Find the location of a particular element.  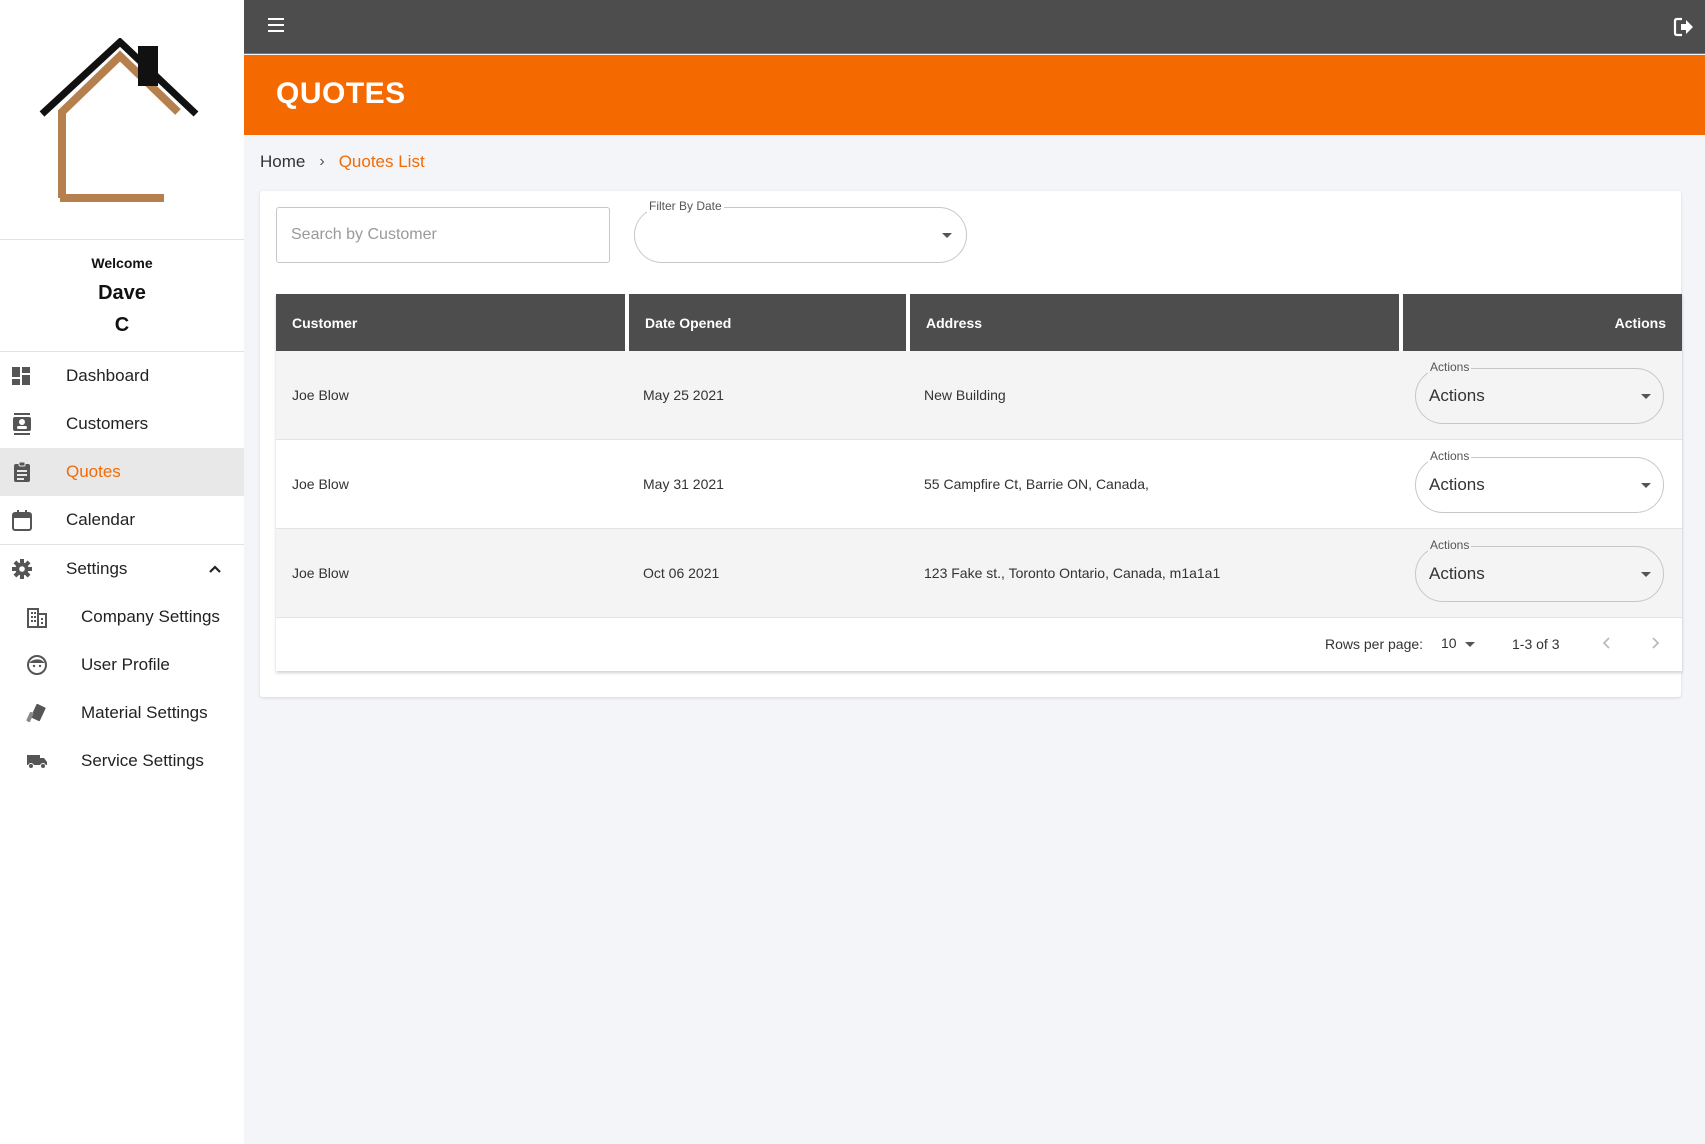

page-title-bar: QUOTES is located at coordinates (974, 95).